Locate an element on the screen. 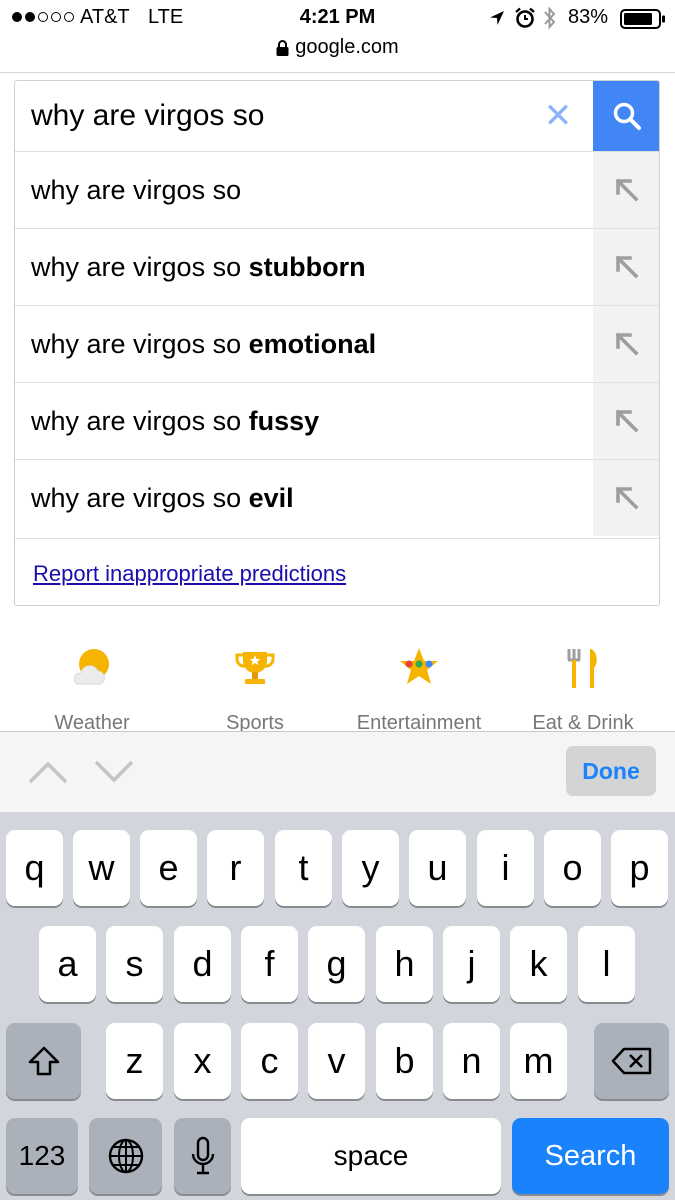 Image resolution: width=675 pixels, height=1200 pixels. suggestion-item: why are virgos so stubborn is located at coordinates (337, 266).